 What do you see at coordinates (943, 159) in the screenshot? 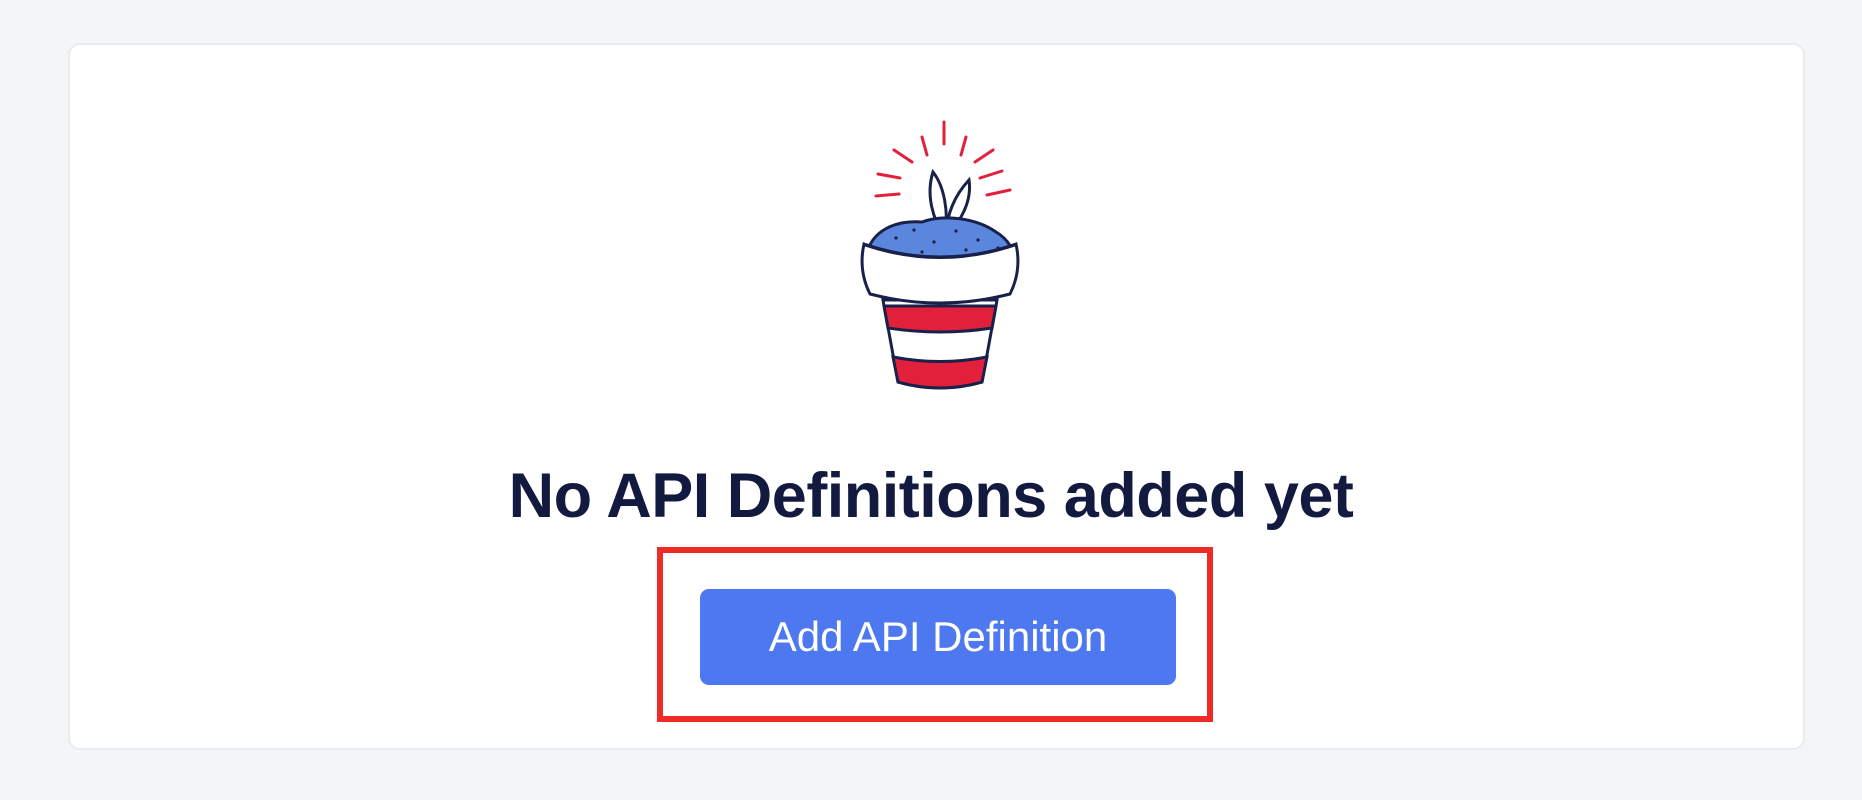
I see `sparkle-icon` at bounding box center [943, 159].